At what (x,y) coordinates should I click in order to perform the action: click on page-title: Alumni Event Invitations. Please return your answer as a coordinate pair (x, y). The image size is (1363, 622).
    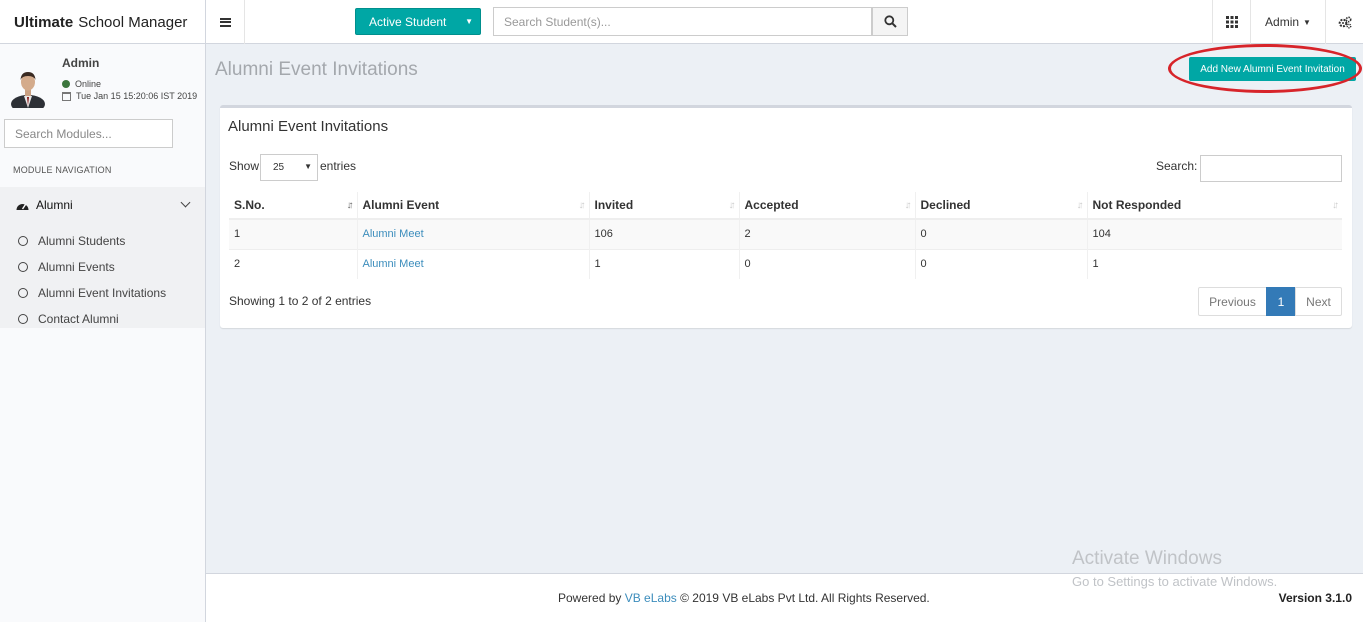
    Looking at the image, I should click on (316, 69).